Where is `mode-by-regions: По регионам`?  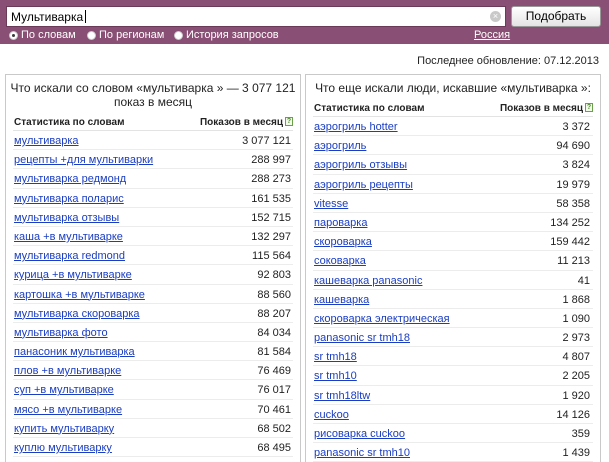
mode-by-regions: По регионам is located at coordinates (125, 35).